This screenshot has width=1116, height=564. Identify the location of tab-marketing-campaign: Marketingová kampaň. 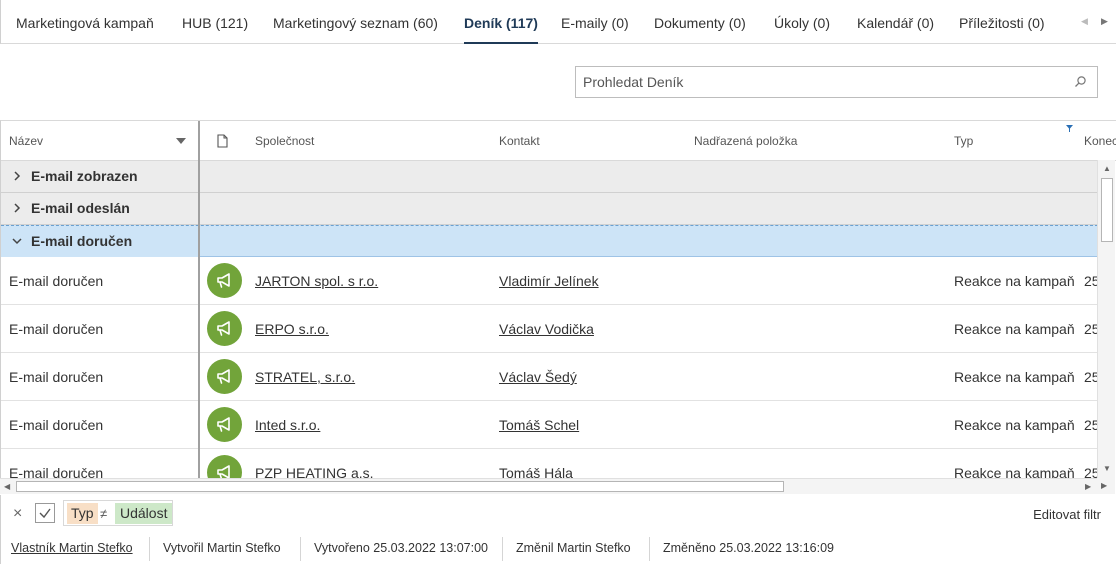
(85, 22).